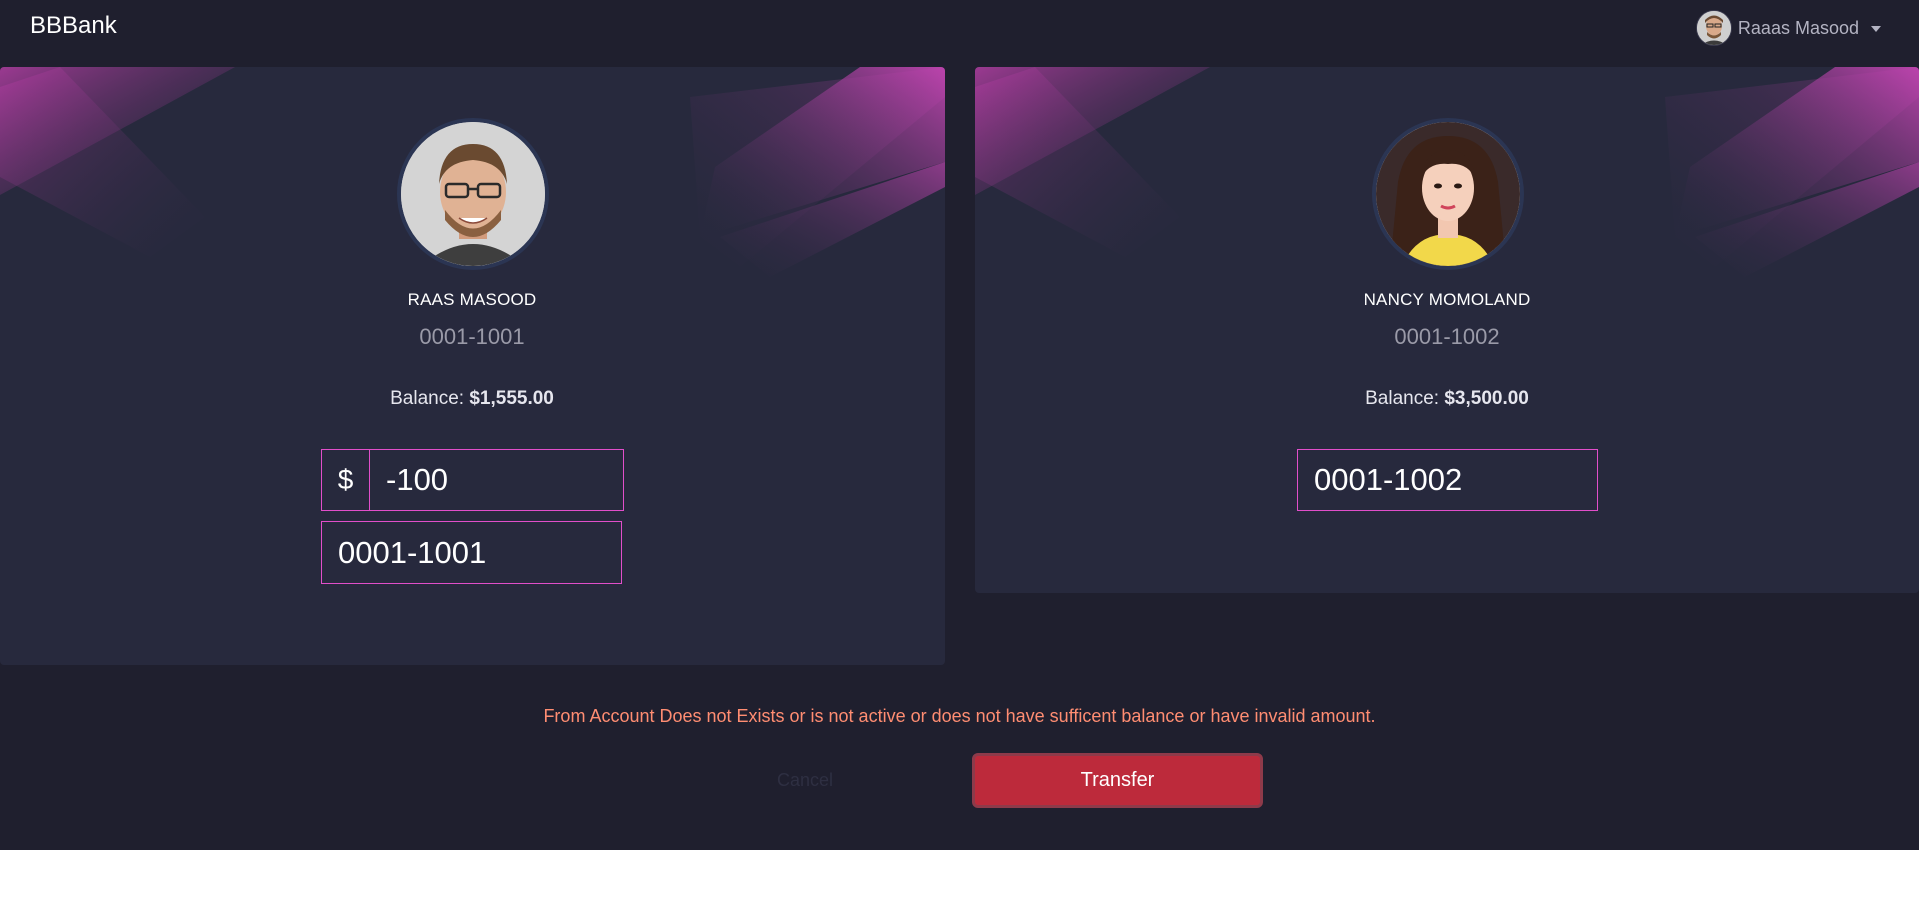  What do you see at coordinates (496, 480) in the screenshot?
I see `amount-input` at bounding box center [496, 480].